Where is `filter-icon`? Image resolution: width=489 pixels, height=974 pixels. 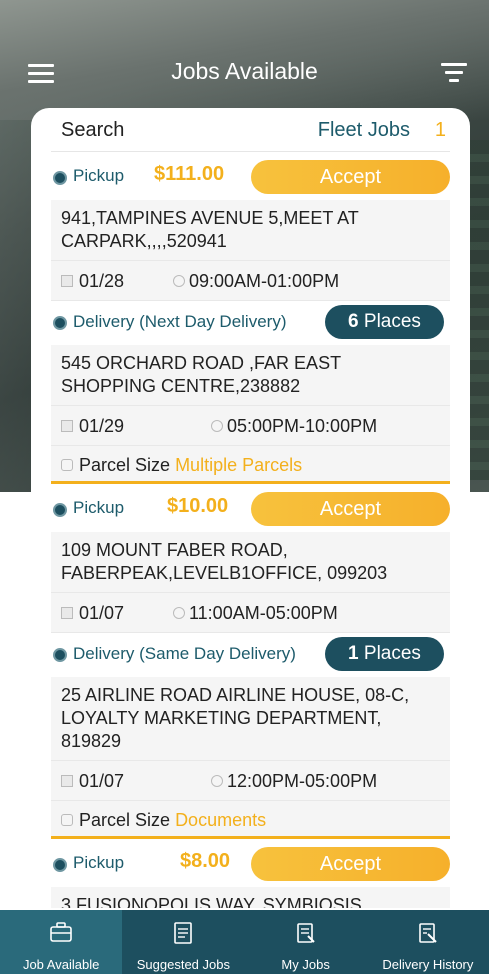 filter-icon is located at coordinates (454, 74).